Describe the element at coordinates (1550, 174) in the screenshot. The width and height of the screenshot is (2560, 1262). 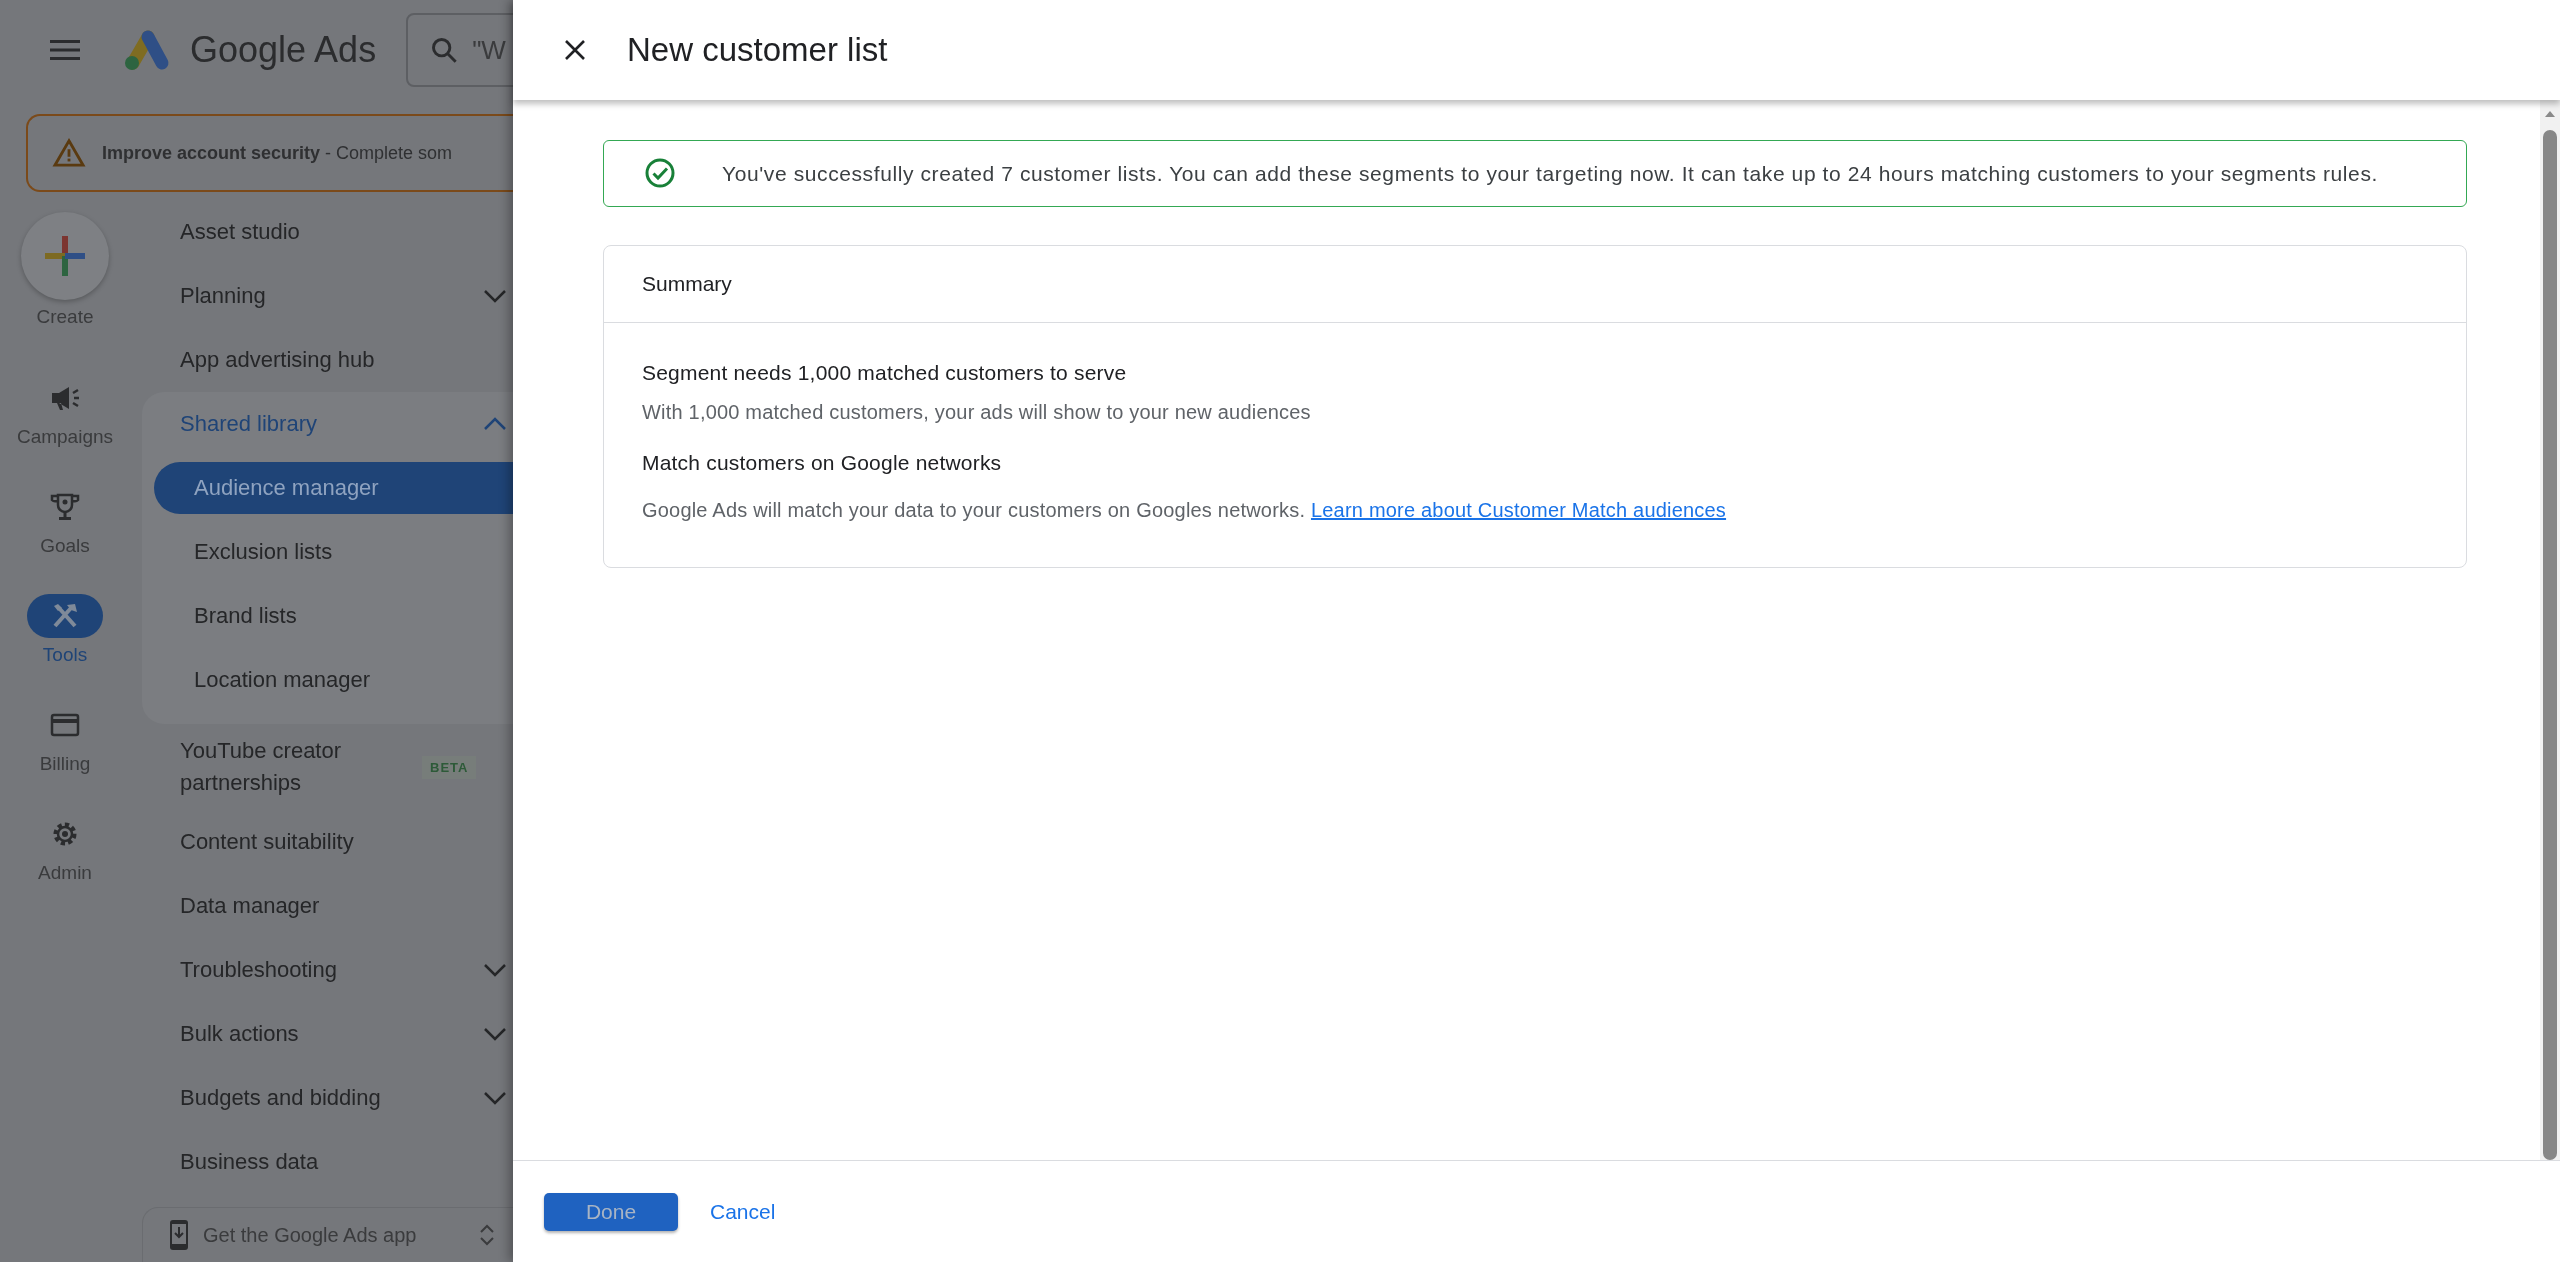
I see `success-text: You've successfully created 7 customer lists. You can add these segments to your targeting now. It can take up to 24 hours matching customers to your segments rules.` at that location.